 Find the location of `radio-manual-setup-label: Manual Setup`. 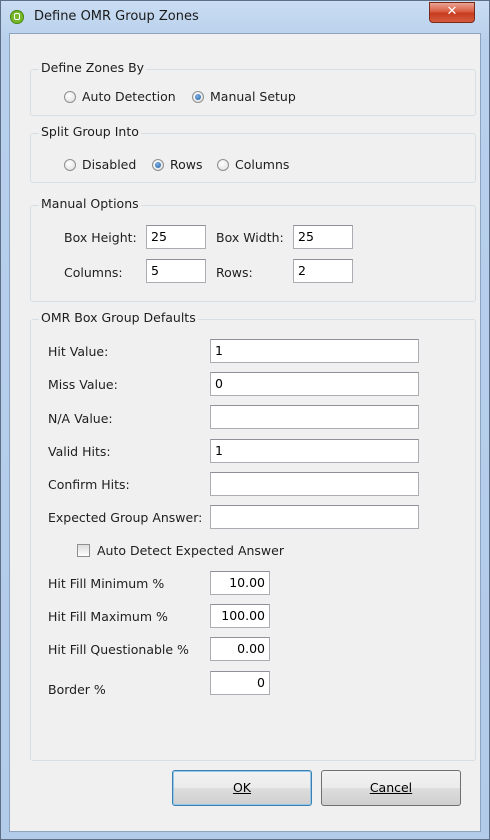

radio-manual-setup-label: Manual Setup is located at coordinates (253, 96).